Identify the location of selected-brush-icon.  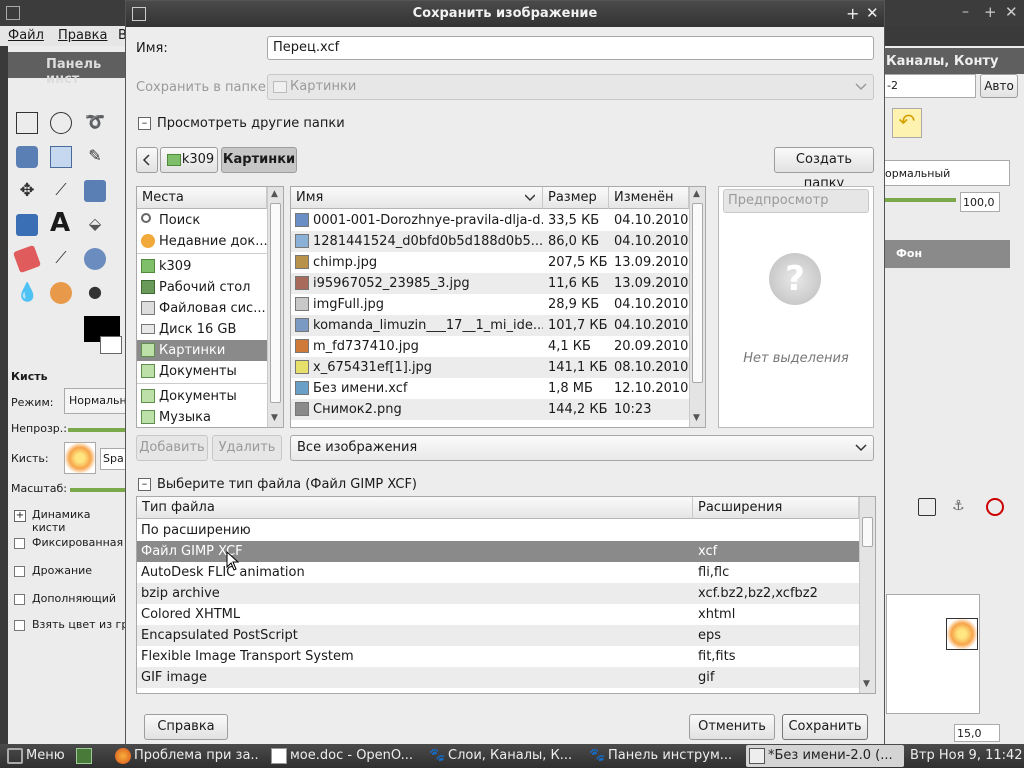
(962, 634).